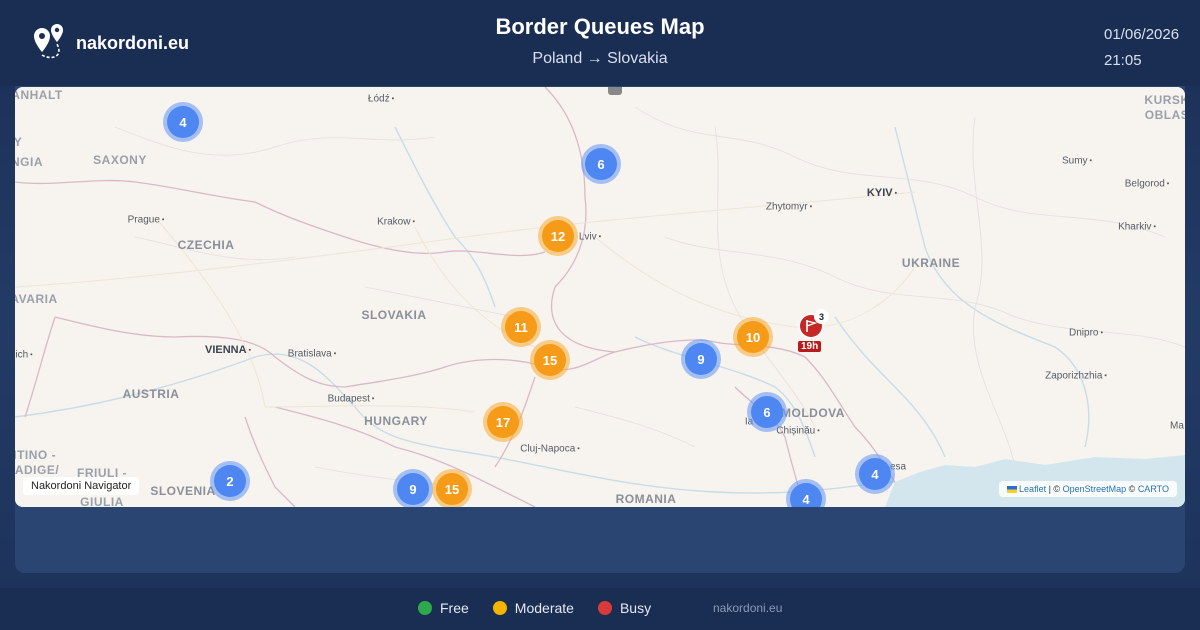 The width and height of the screenshot is (1200, 630). I want to click on cluster-marker: 10, so click(753, 337).